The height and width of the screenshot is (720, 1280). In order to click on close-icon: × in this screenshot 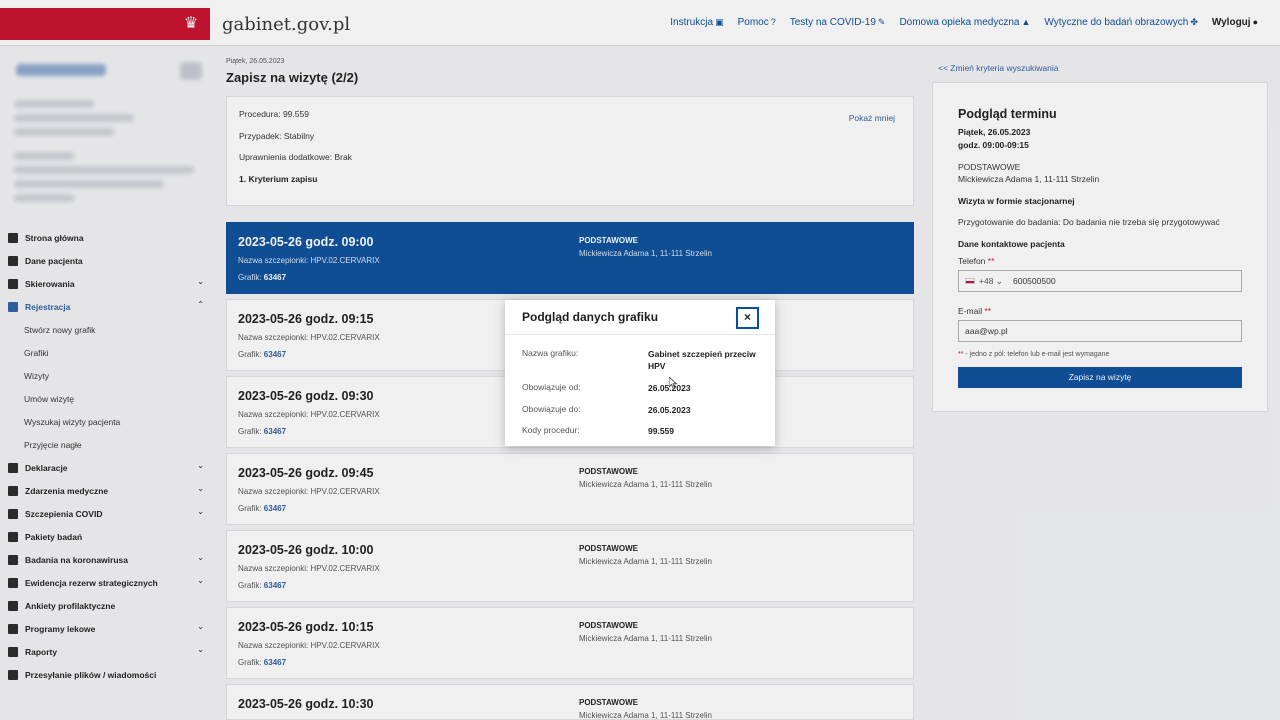, I will do `click(747, 317)`.